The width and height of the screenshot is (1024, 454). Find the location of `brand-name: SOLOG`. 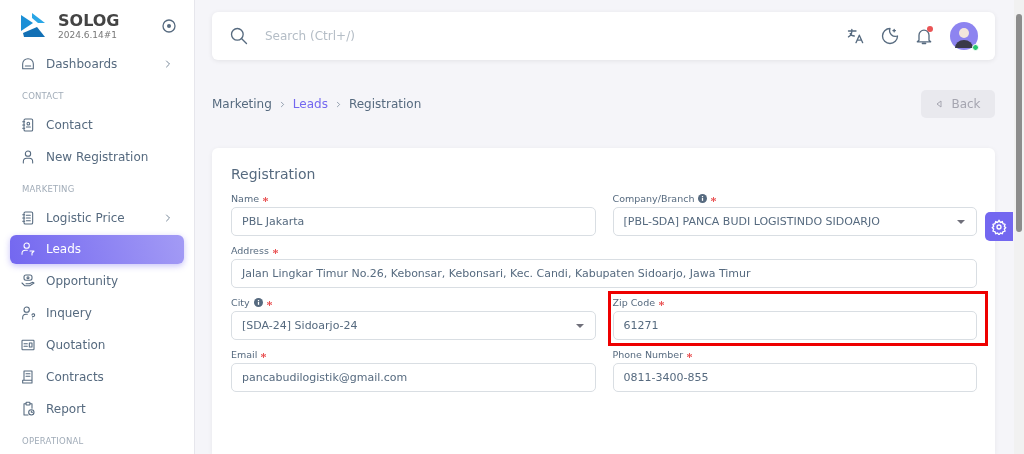

brand-name: SOLOG is located at coordinates (89, 20).